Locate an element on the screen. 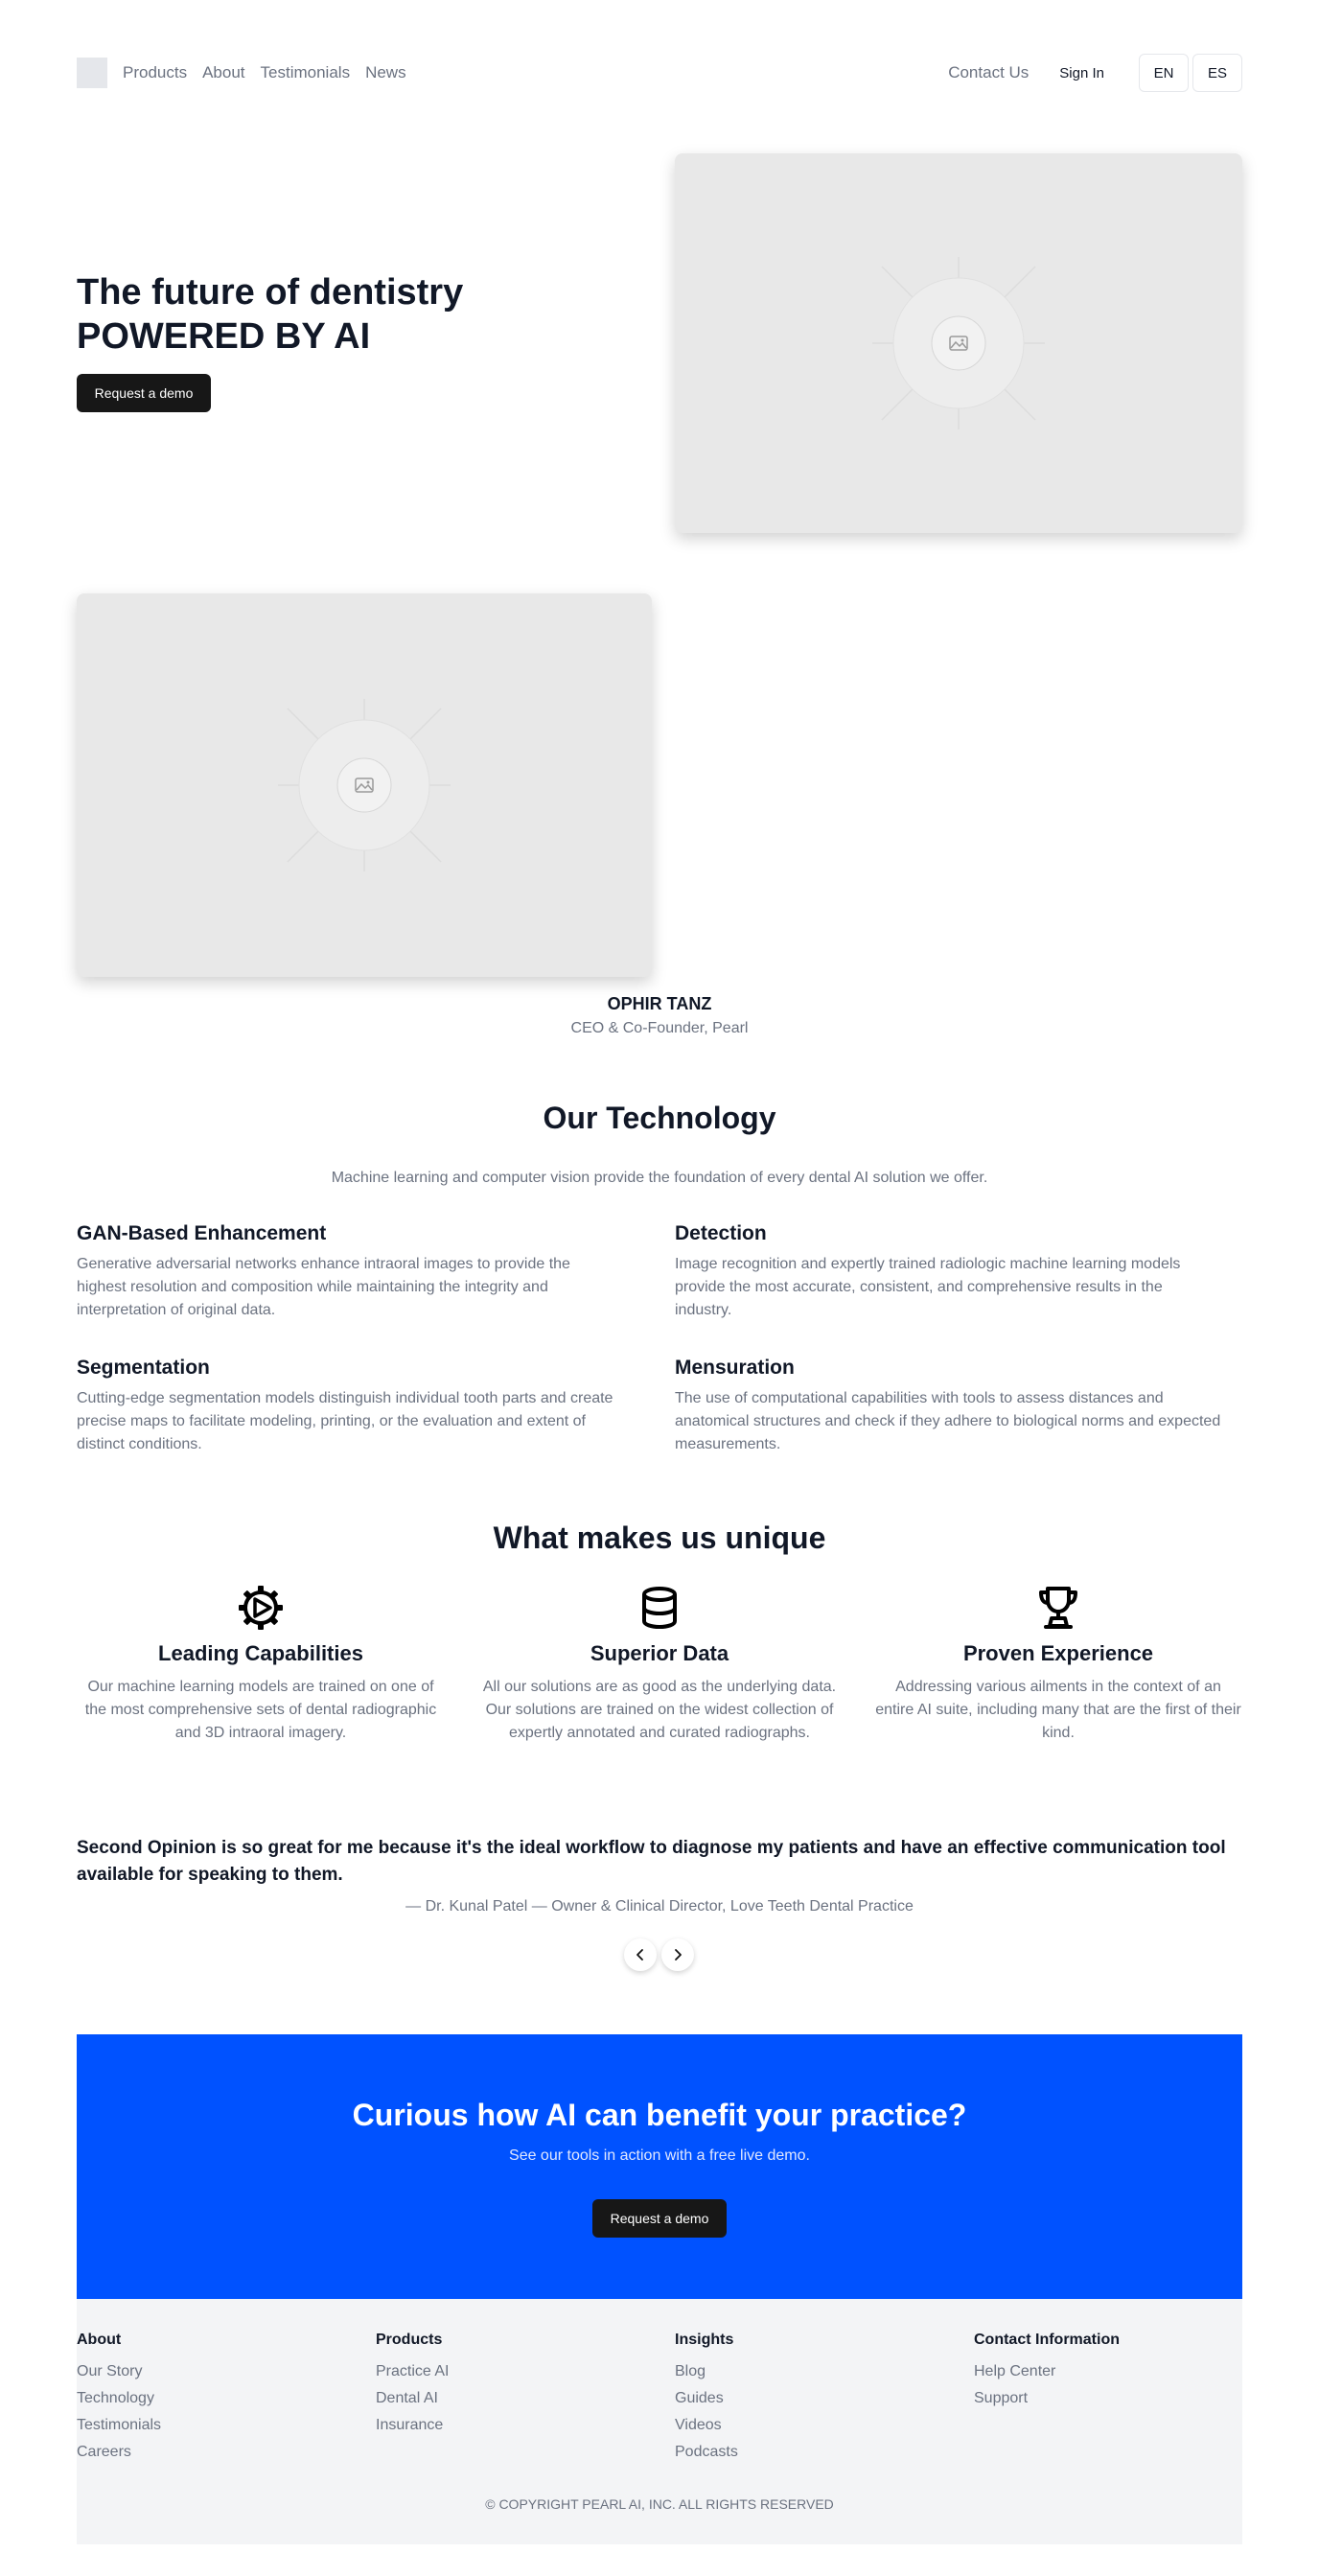  footer-link-technology: Technology is located at coordinates (220, 2398).